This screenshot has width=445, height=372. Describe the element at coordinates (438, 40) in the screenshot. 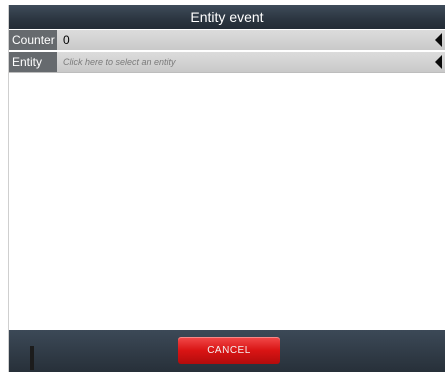

I see `counter-dropdown-arrow-icon` at that location.